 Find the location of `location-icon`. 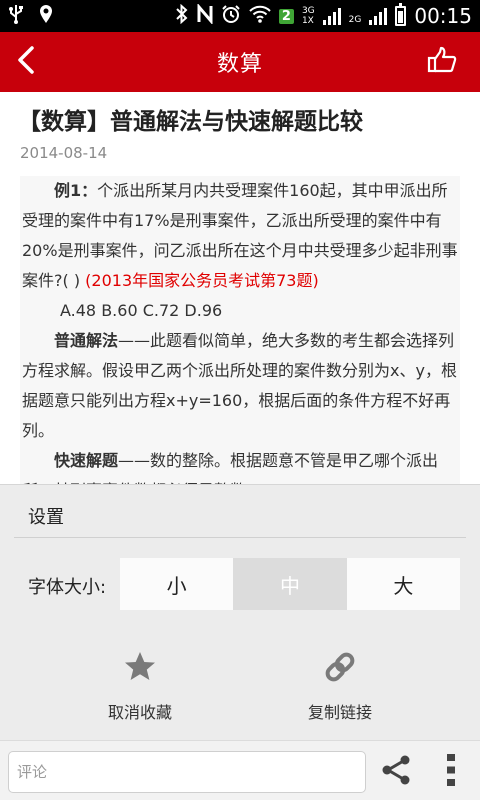

location-icon is located at coordinates (46, 16).